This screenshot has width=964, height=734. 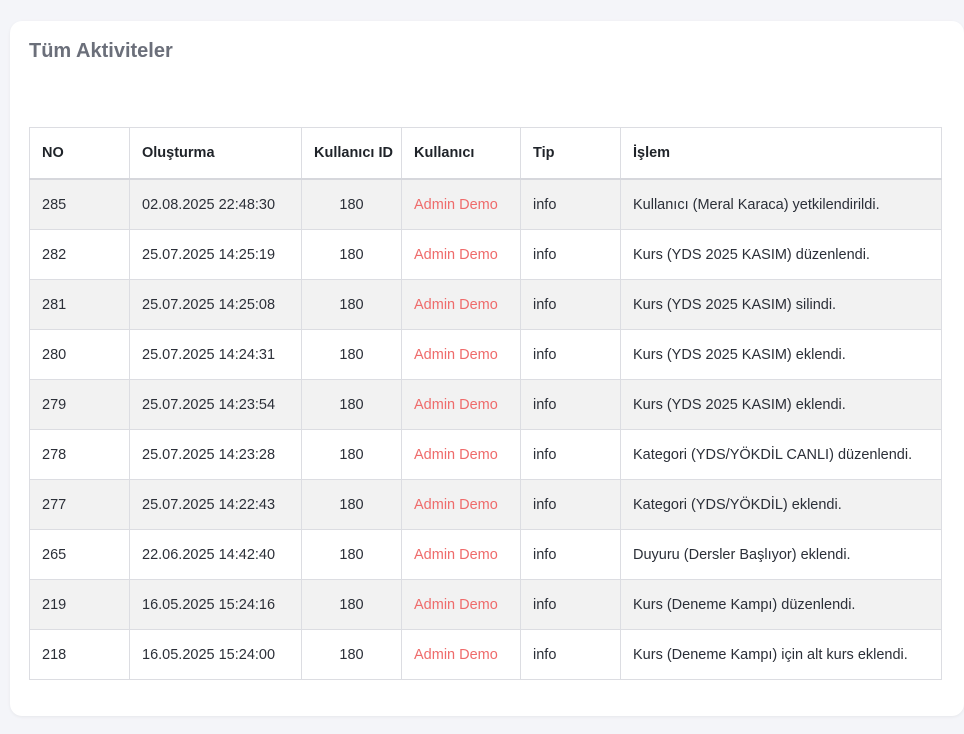 What do you see at coordinates (781, 604) in the screenshot?
I see `cell-action: Kurs (Deneme Kampı) düzenlendi.` at bounding box center [781, 604].